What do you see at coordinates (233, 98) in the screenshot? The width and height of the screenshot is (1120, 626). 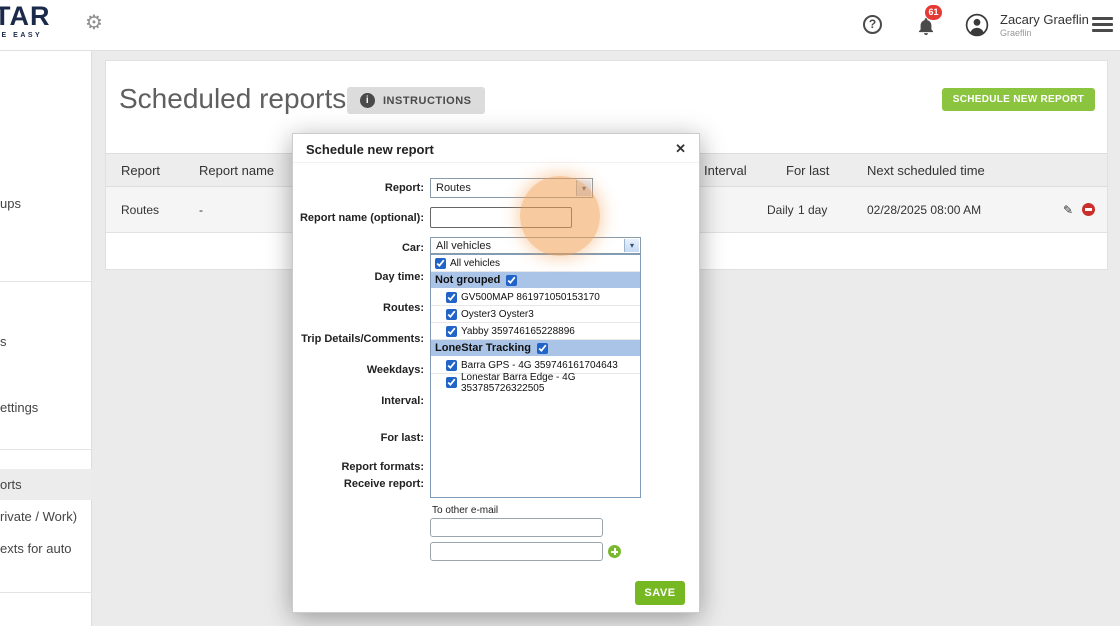 I see `page-title: Scheduled reports` at bounding box center [233, 98].